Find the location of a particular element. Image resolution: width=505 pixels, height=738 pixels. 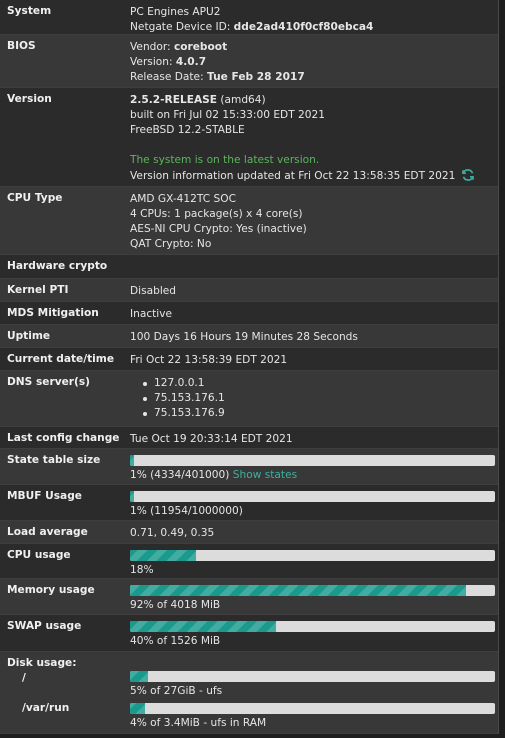

datetime-label: Current date/time is located at coordinates (61, 359).